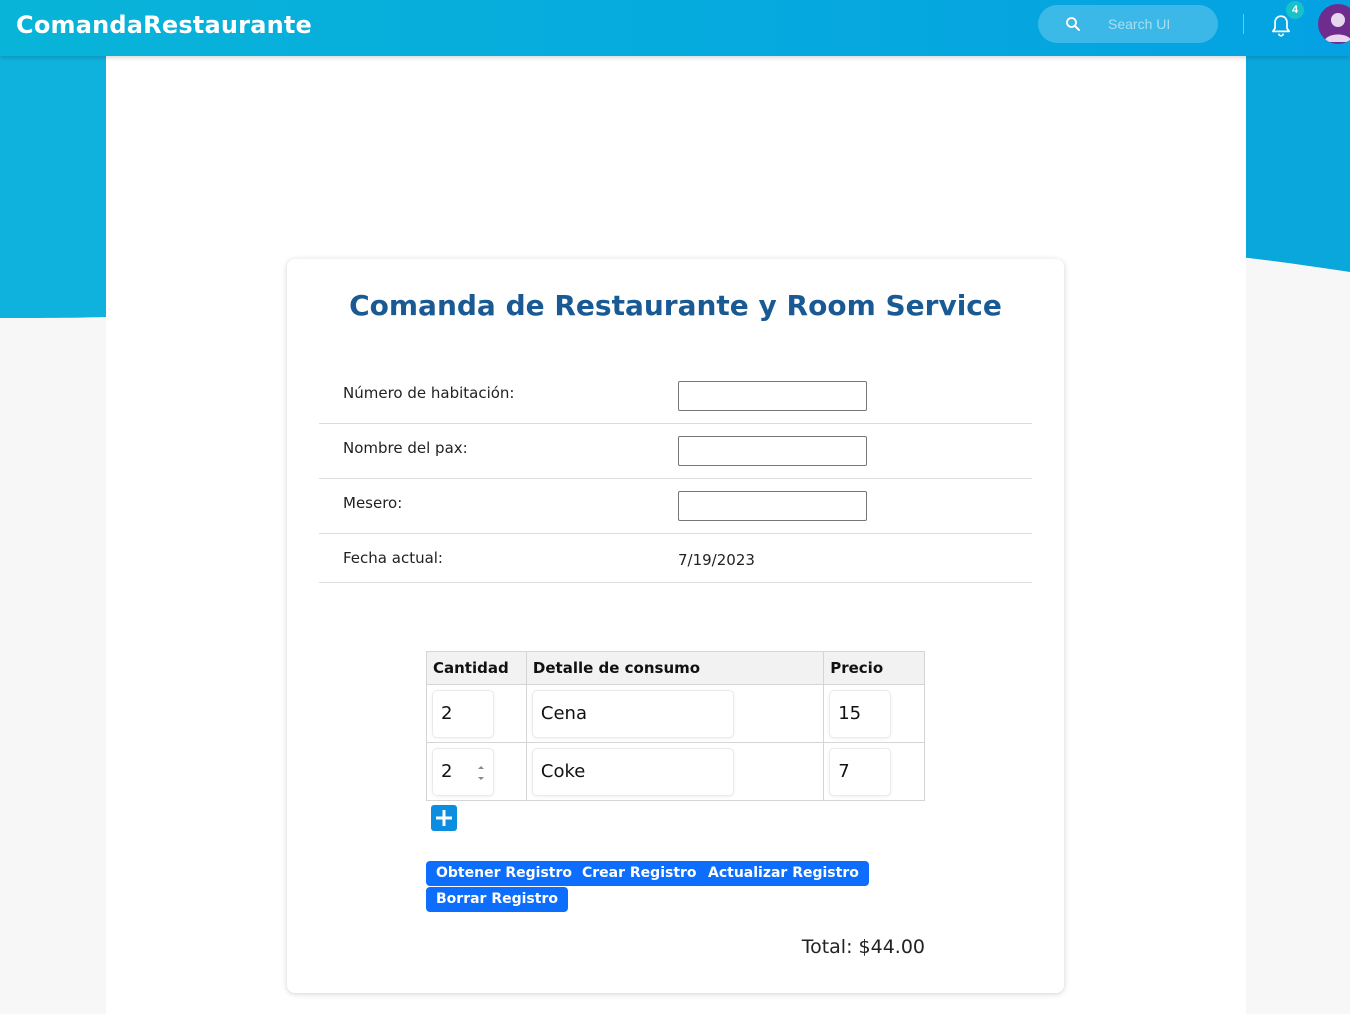 The width and height of the screenshot is (1350, 1014). Describe the element at coordinates (1337, 27) in the screenshot. I see `user-icon` at that location.